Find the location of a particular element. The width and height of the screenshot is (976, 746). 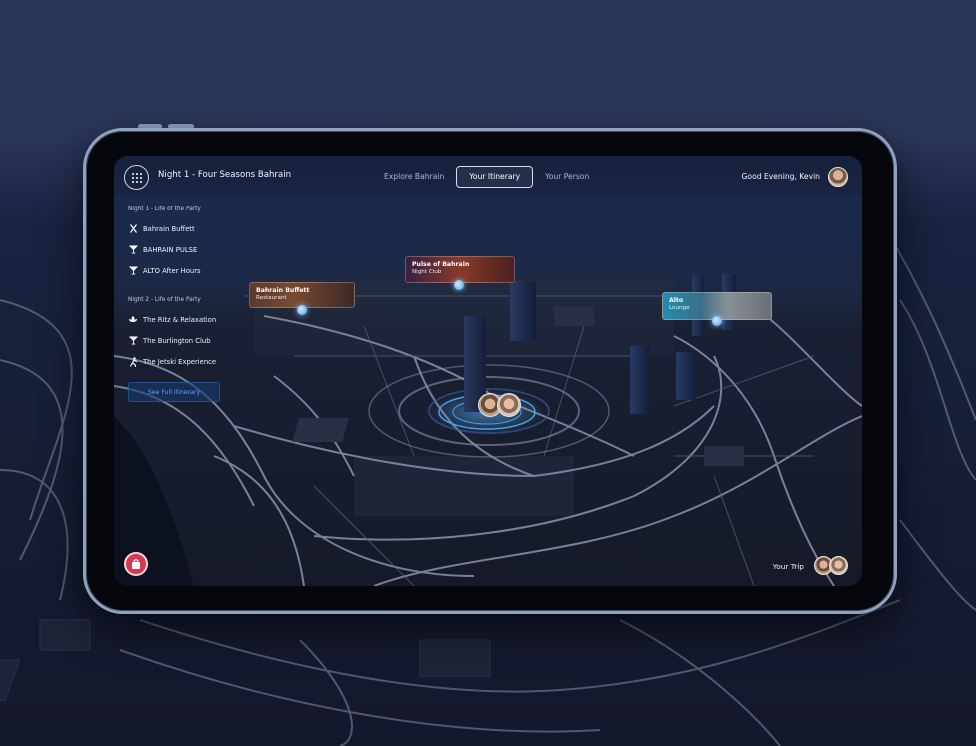

itinerary-item: BAHRAIN PULSE is located at coordinates (180, 249).